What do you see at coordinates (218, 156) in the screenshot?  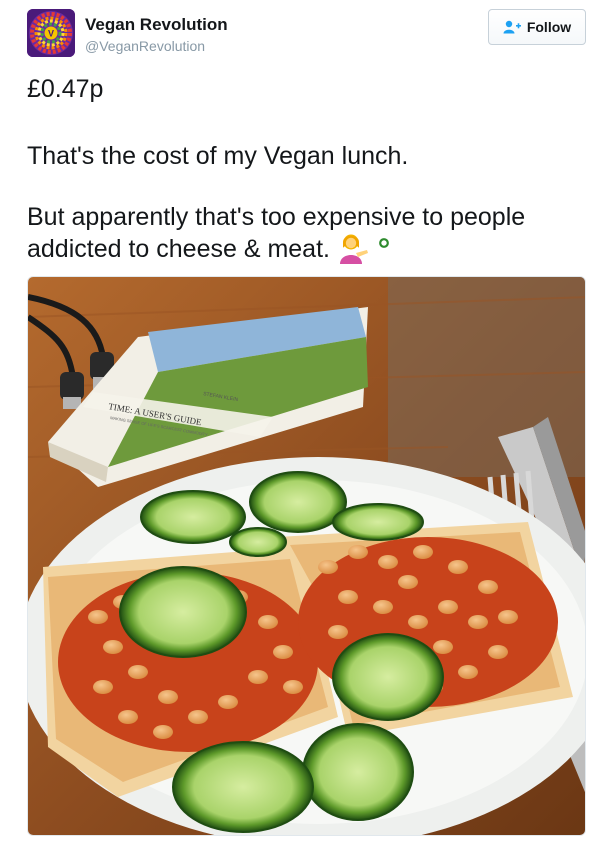 I see `tweet-text-line: That's the cost of my Vegan lunch.` at bounding box center [218, 156].